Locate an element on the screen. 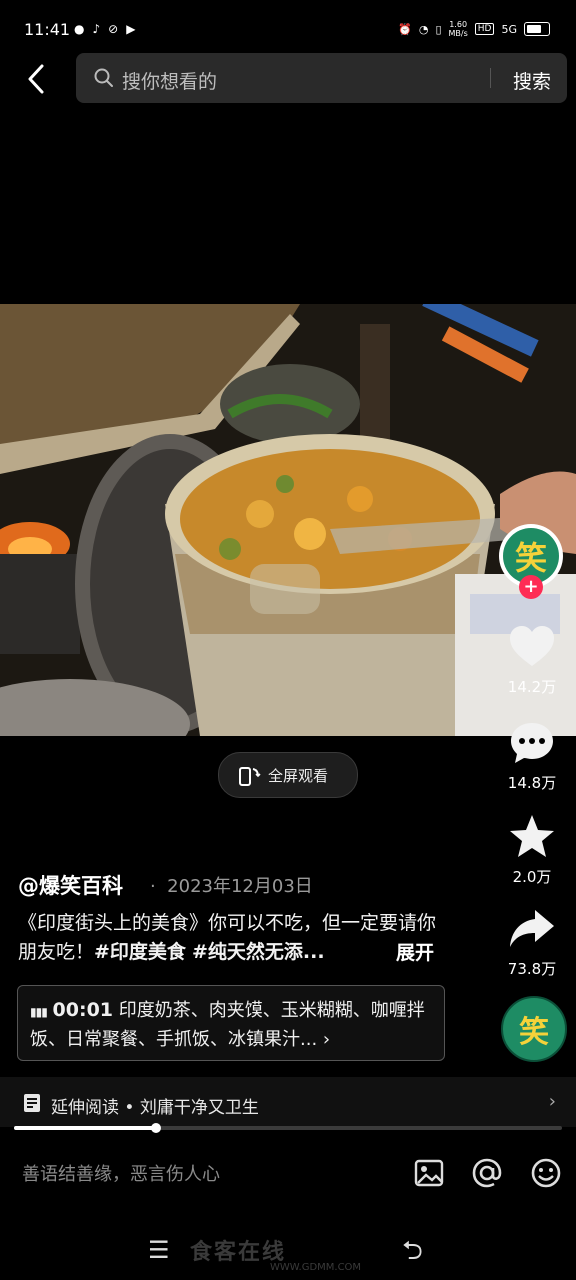 The image size is (576, 1280). notification-icons: ● ♪ ⊘ ▶ is located at coordinates (104, 29).